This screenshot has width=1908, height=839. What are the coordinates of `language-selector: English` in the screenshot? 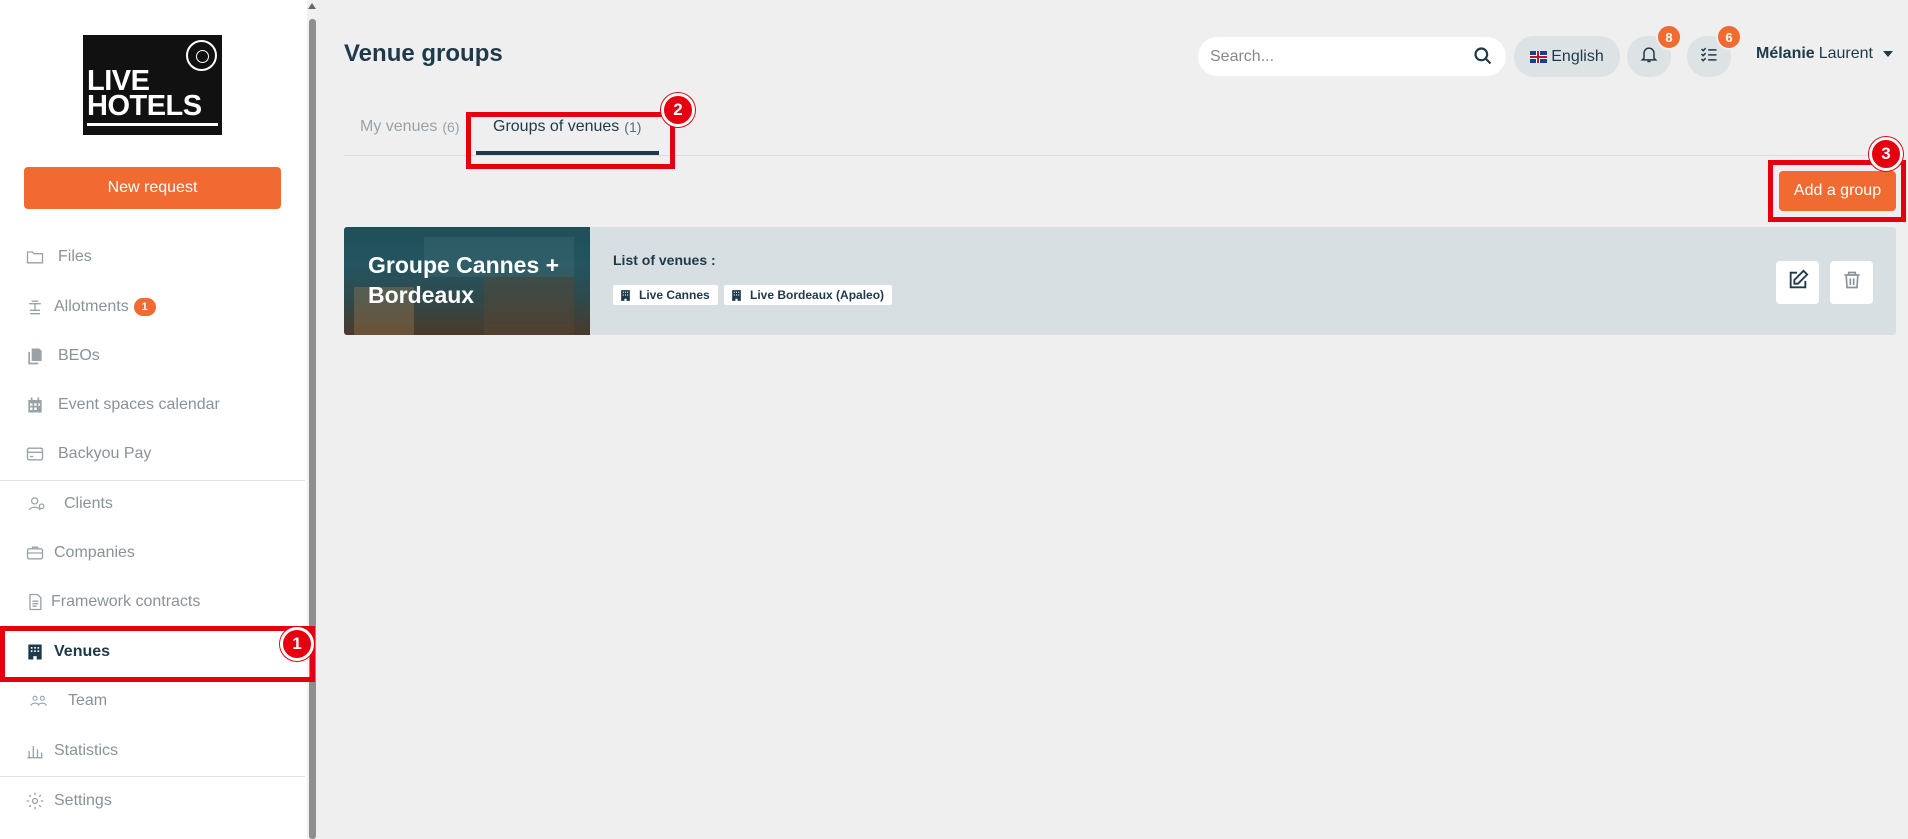 It's located at (1567, 56).